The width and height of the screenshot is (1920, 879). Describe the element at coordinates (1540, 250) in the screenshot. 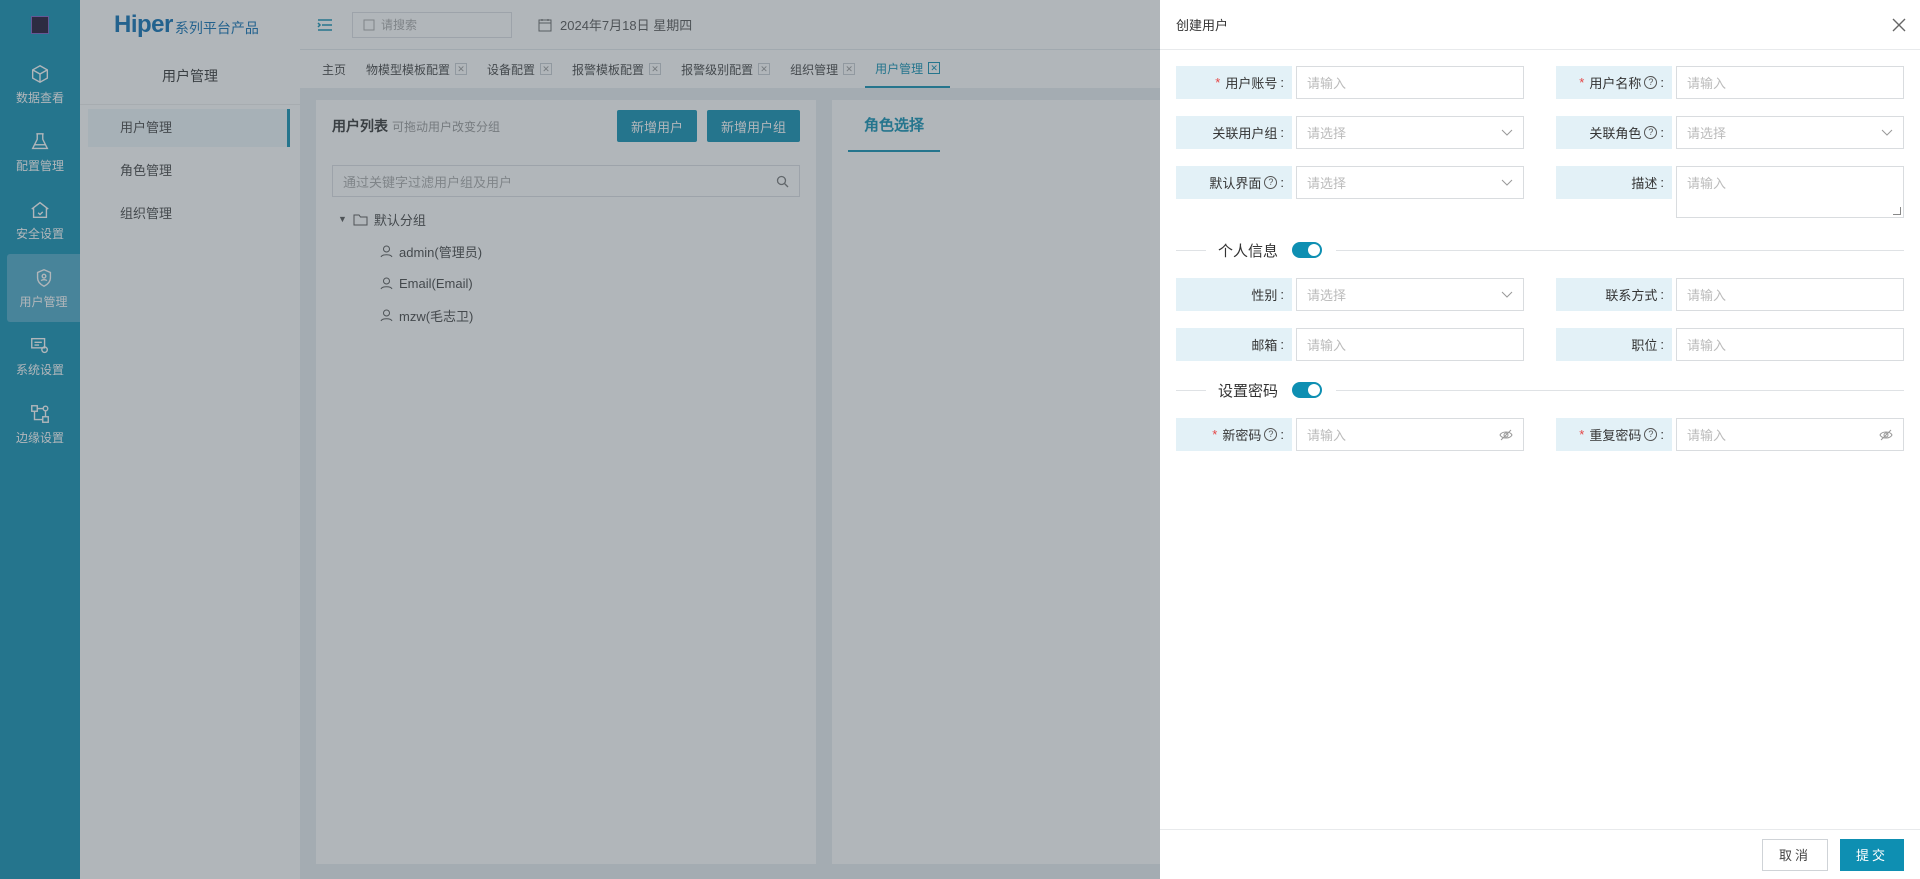

I see `personal-info-section: 个人信息` at that location.